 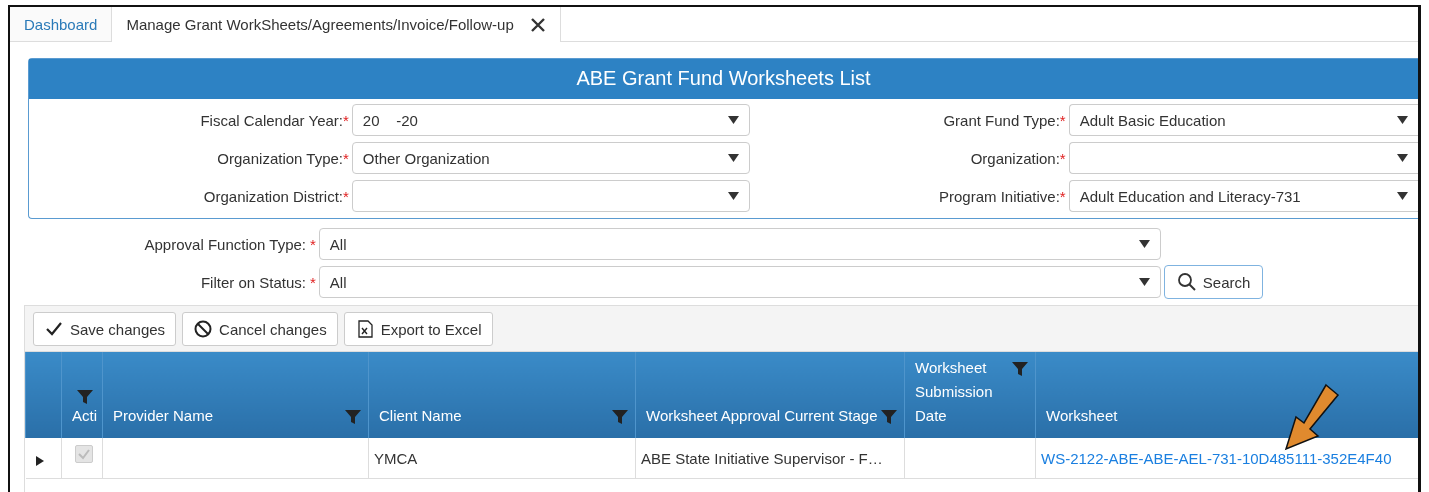 What do you see at coordinates (272, 196) in the screenshot?
I see `field-label: Organization District:` at bounding box center [272, 196].